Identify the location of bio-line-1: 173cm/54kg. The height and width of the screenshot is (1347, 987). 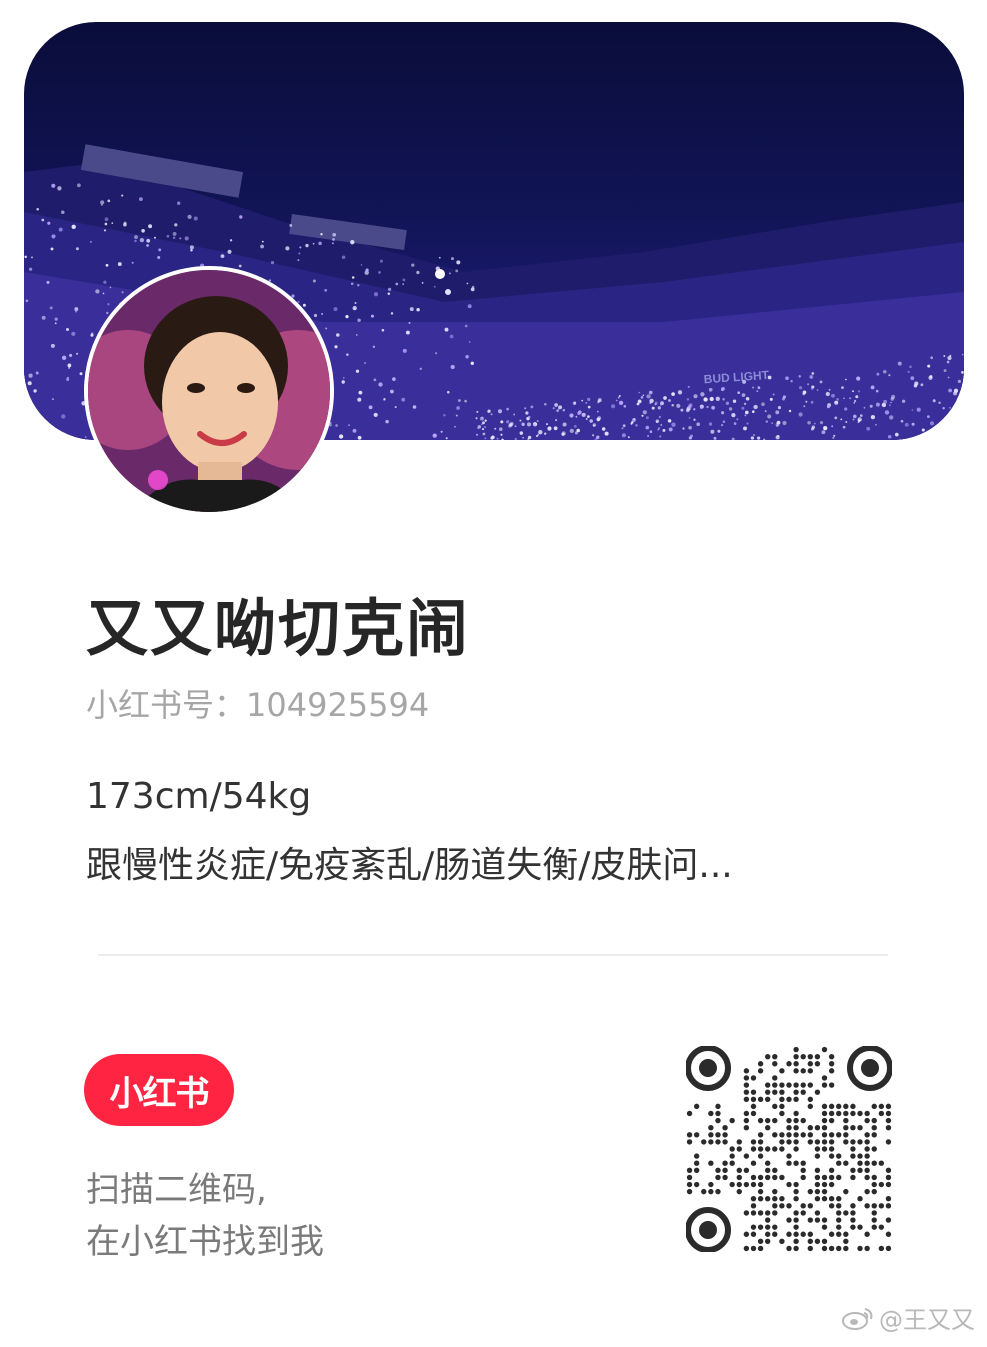
(199, 796).